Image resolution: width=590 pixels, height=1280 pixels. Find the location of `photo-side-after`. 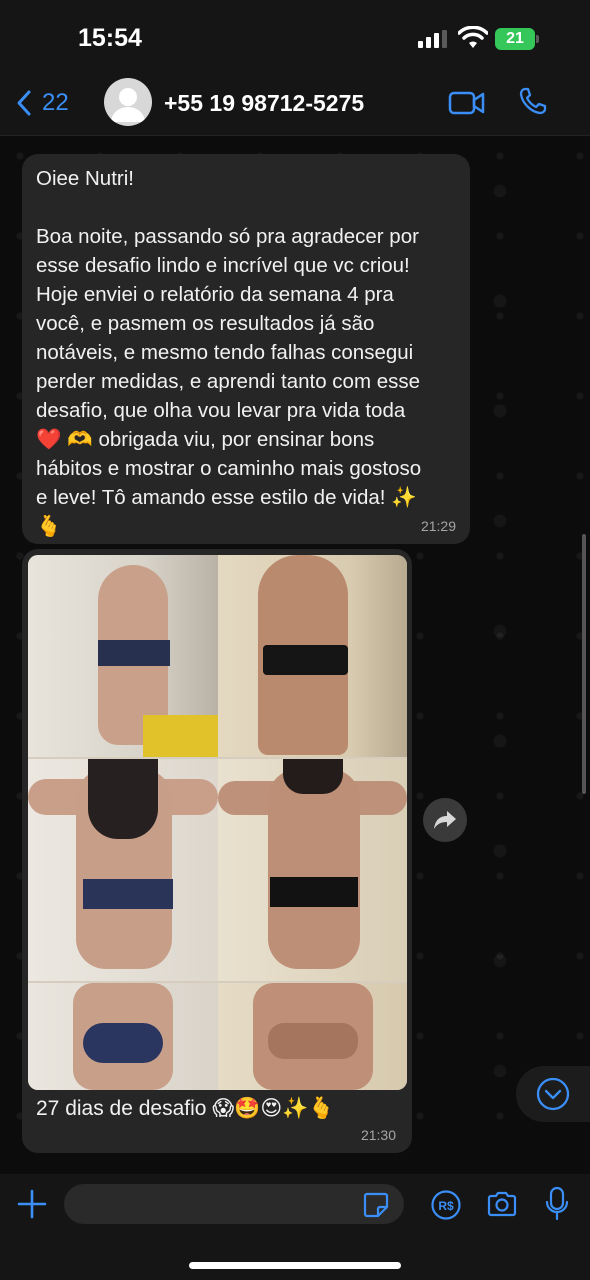

photo-side-after is located at coordinates (312, 656).